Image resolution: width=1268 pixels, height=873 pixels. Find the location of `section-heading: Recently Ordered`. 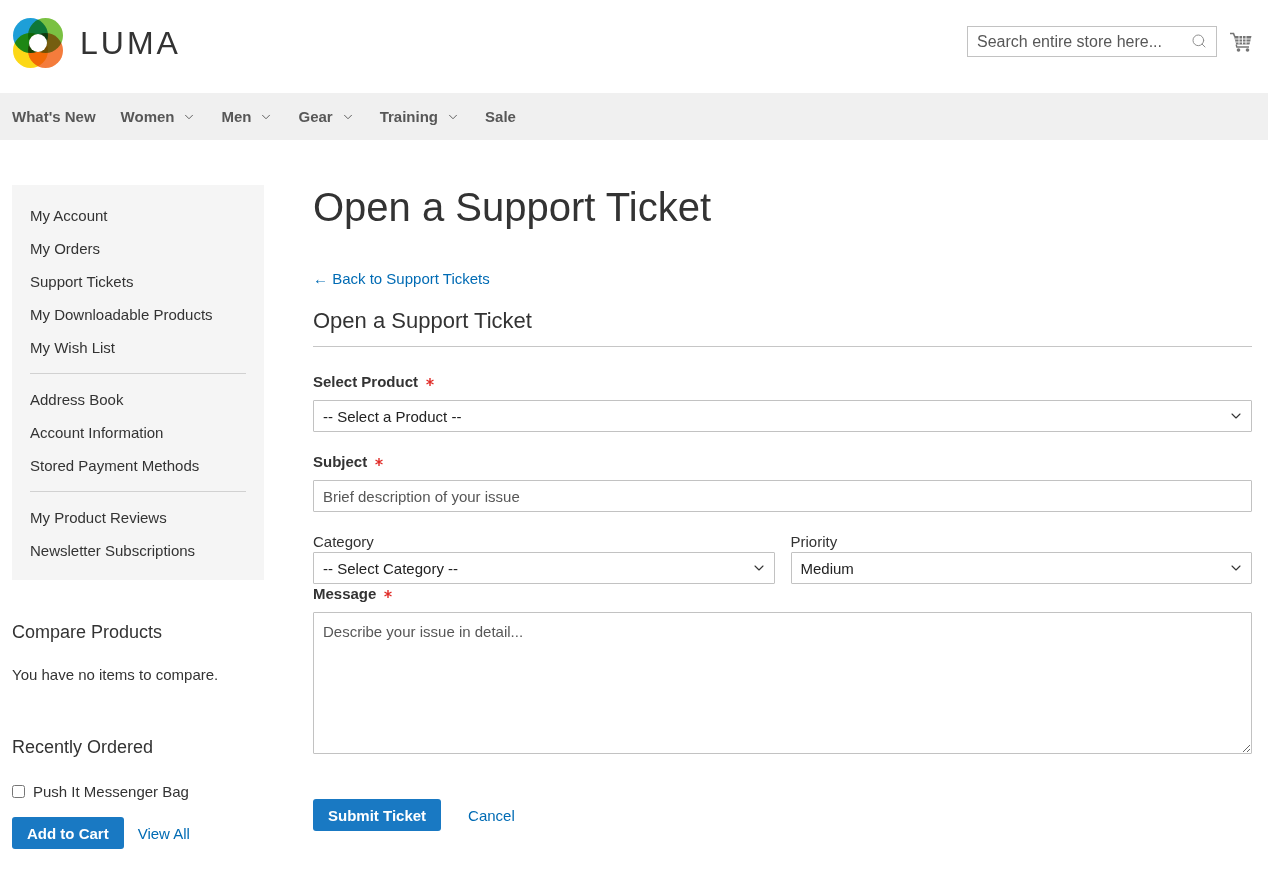

section-heading: Recently Ordered is located at coordinates (83, 747).